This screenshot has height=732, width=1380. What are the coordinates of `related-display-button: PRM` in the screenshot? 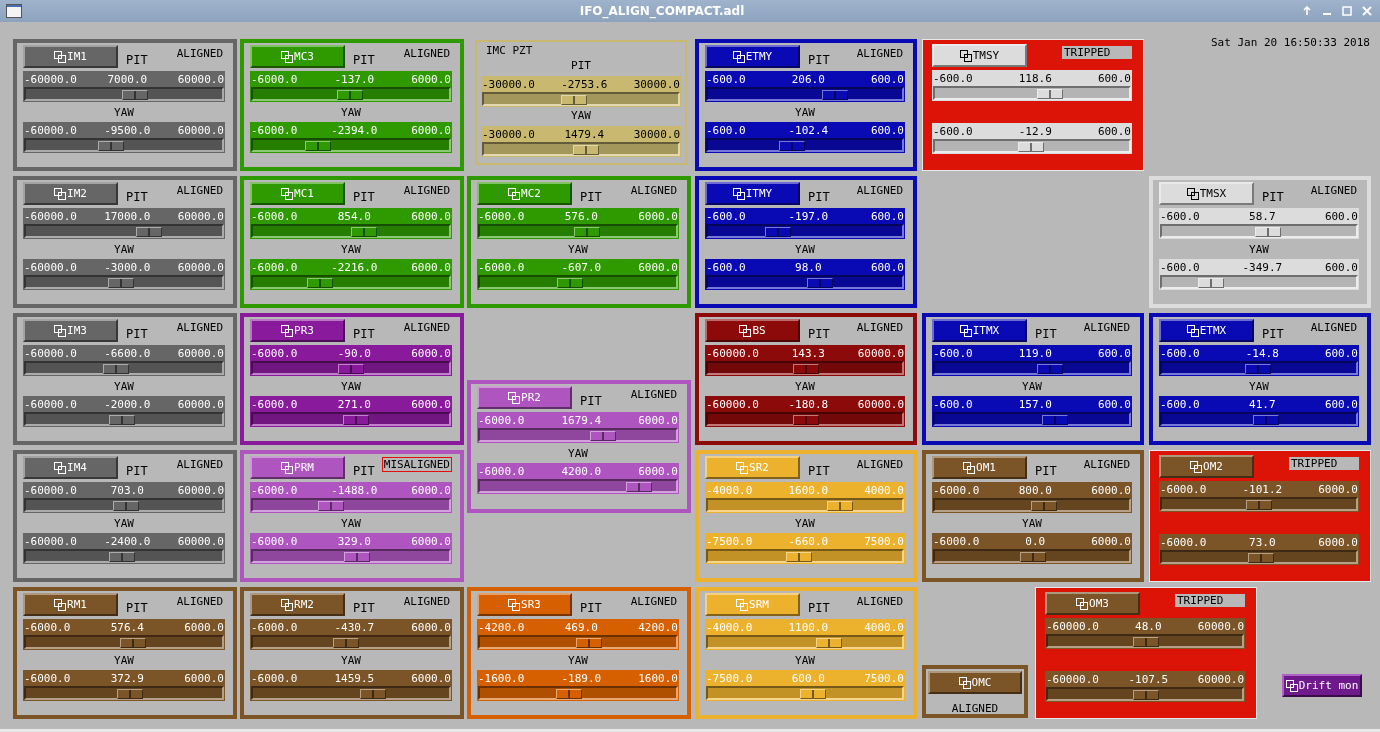 It's located at (297, 467).